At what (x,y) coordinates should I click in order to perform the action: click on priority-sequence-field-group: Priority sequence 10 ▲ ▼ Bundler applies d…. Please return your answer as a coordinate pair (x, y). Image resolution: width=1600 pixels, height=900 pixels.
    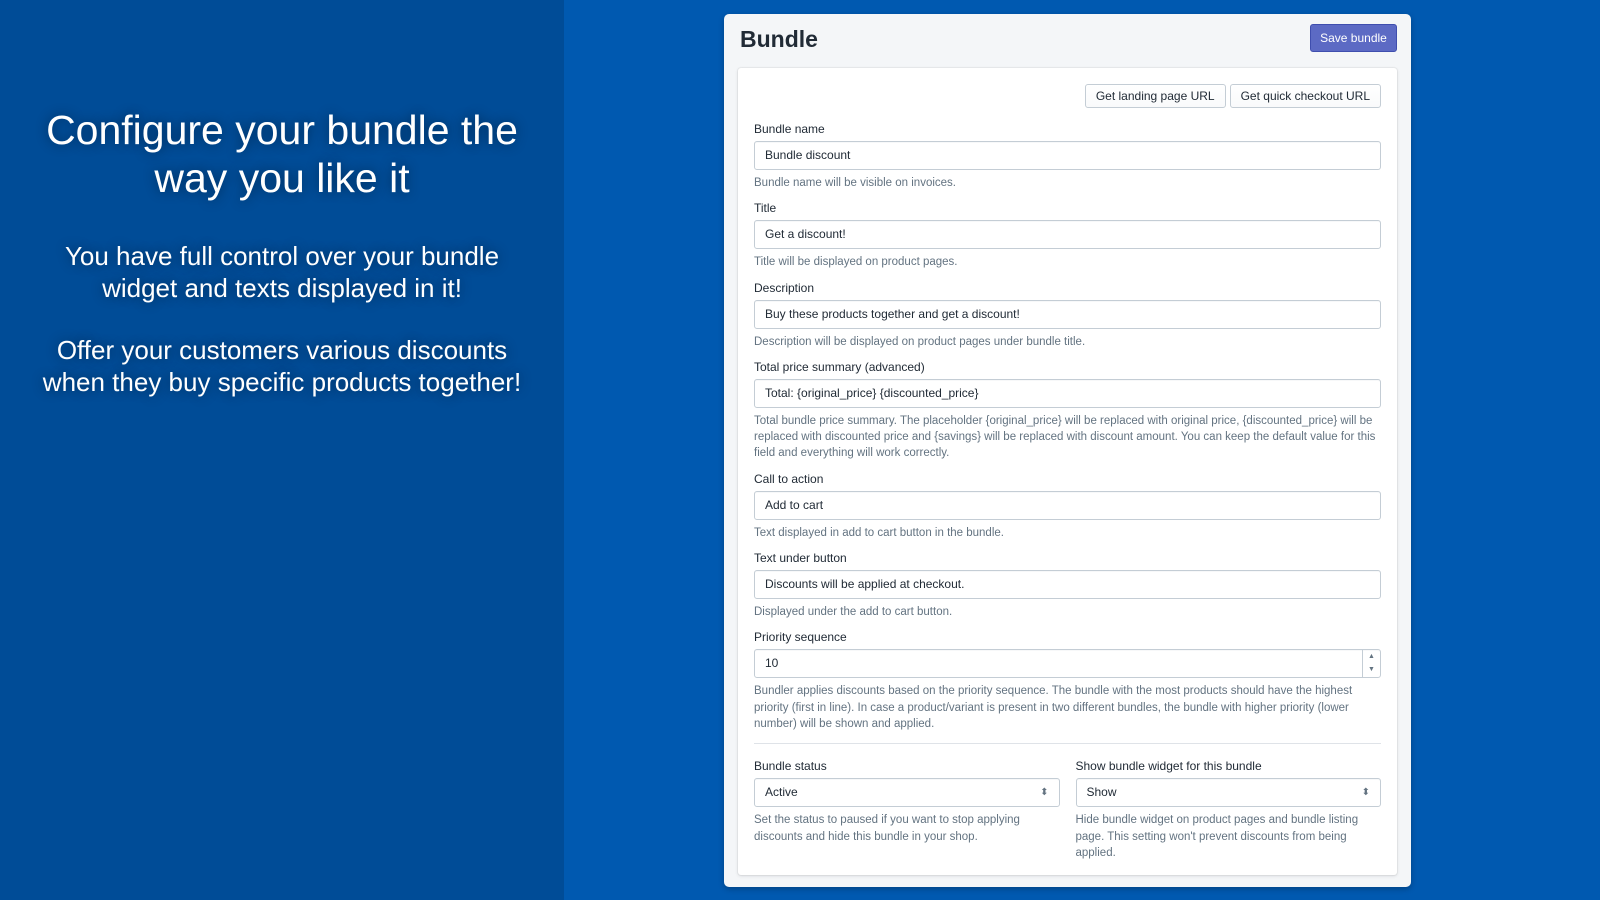
    Looking at the image, I should click on (1067, 680).